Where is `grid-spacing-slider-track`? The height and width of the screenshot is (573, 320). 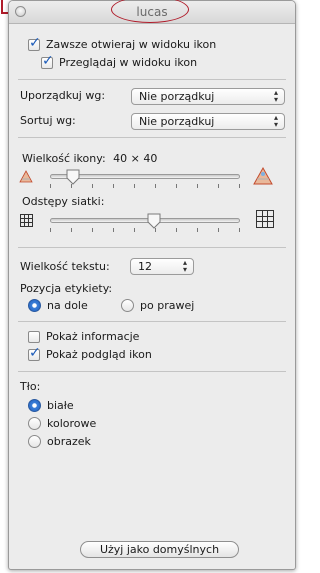
grid-spacing-slider-track is located at coordinates (145, 220).